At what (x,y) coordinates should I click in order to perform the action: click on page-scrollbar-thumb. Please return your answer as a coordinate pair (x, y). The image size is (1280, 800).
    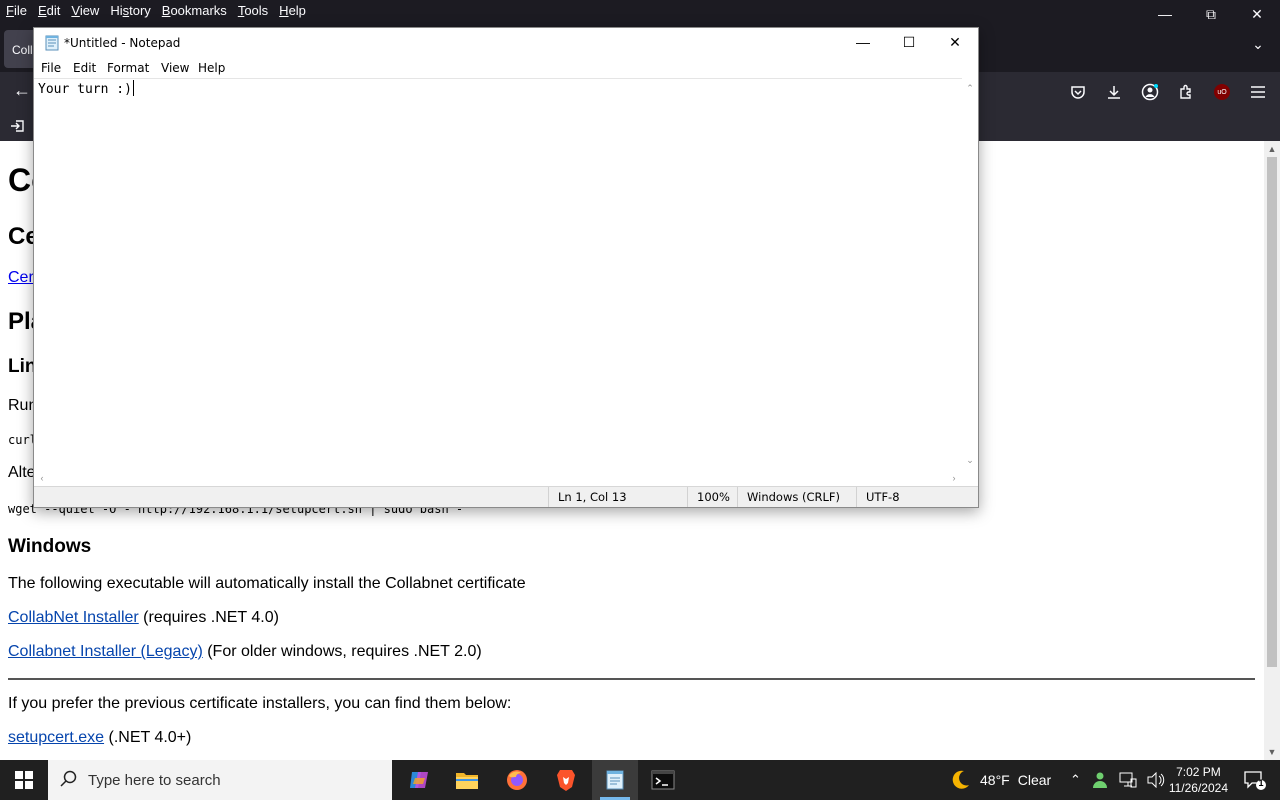
    Looking at the image, I should click on (1272, 412).